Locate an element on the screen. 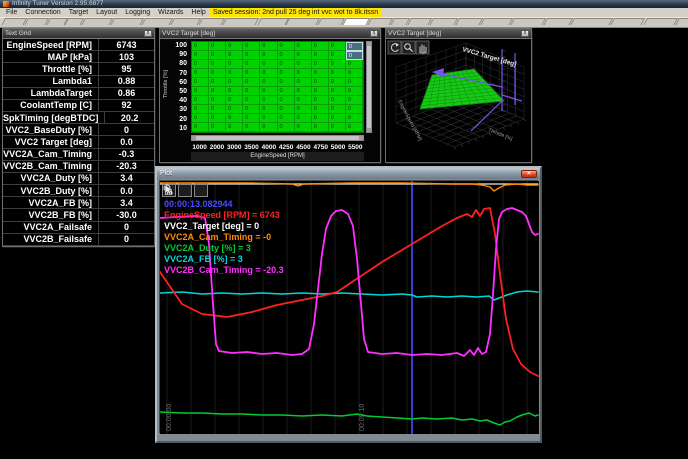  menu-item-wizards: Wizards is located at coordinates (170, 12).